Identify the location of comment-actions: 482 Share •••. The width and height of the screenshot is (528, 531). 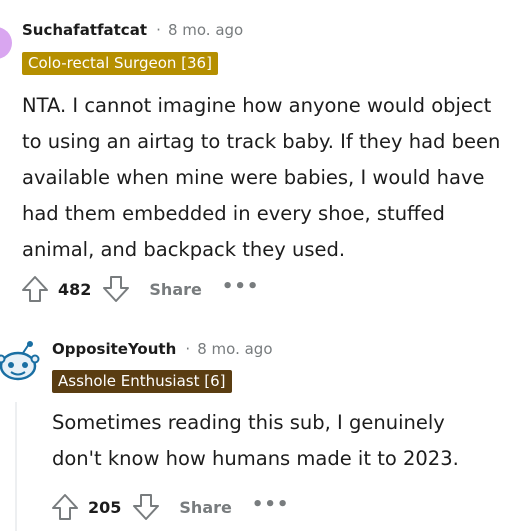
(139, 289).